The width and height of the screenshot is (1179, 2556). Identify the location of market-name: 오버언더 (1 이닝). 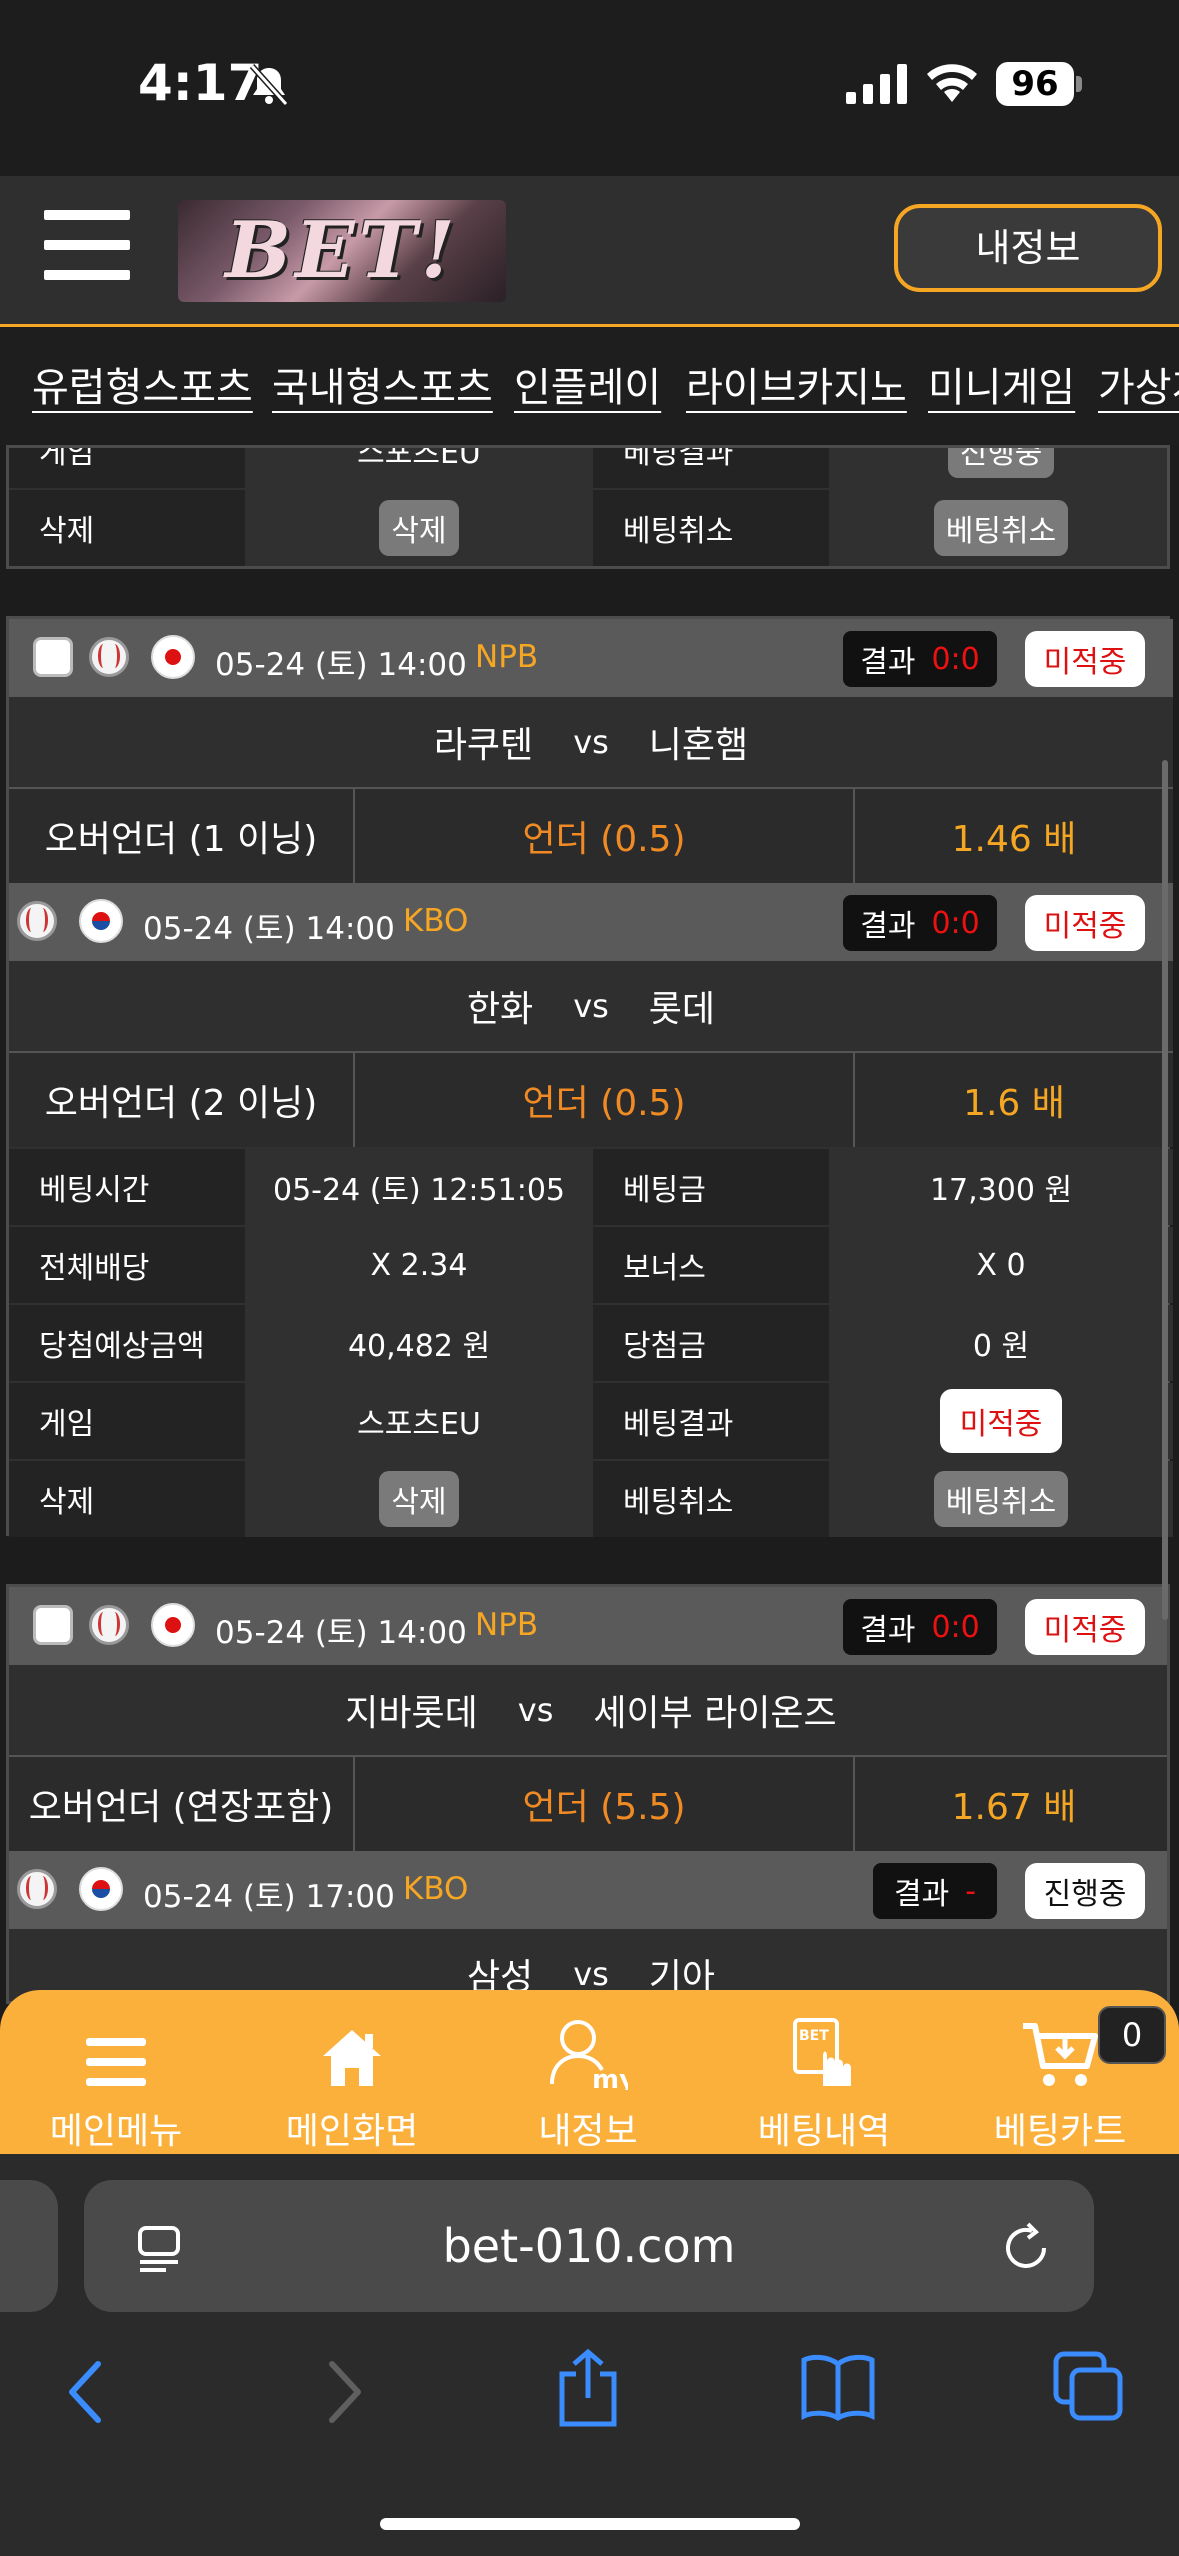
(182, 836).